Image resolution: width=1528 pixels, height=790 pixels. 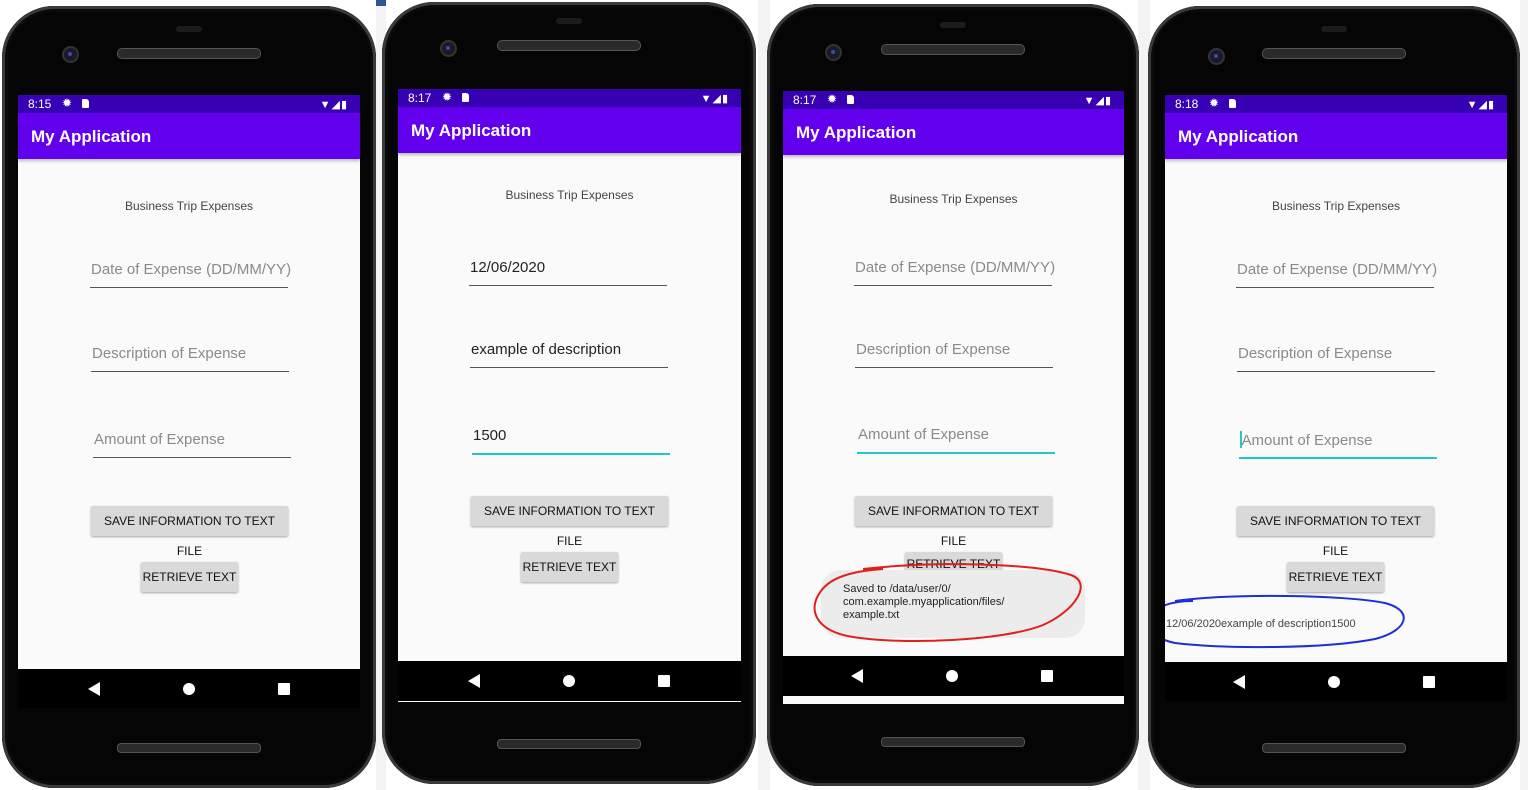 What do you see at coordinates (189, 104) in the screenshot?
I see `status-bar: 8:15 ✹ ▼◢▮` at bounding box center [189, 104].